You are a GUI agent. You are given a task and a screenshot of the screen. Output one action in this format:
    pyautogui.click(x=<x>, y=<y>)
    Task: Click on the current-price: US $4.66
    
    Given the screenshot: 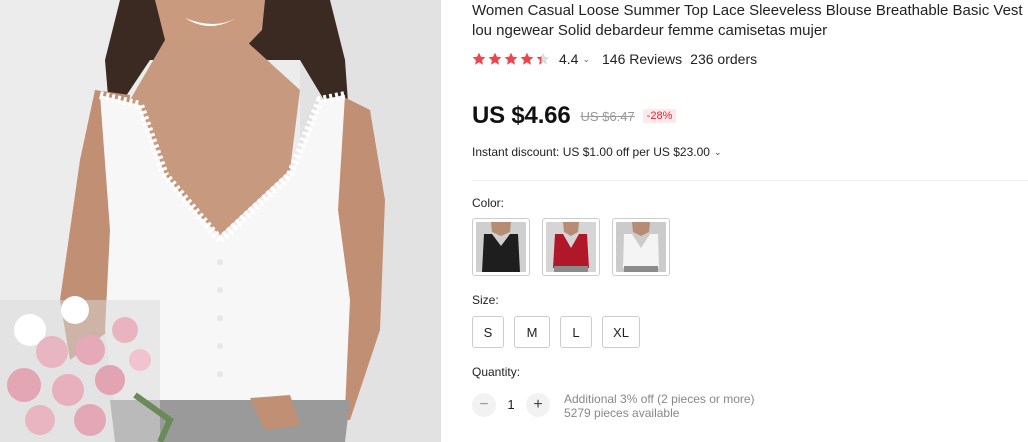 What is the action you would take?
    pyautogui.click(x=521, y=115)
    